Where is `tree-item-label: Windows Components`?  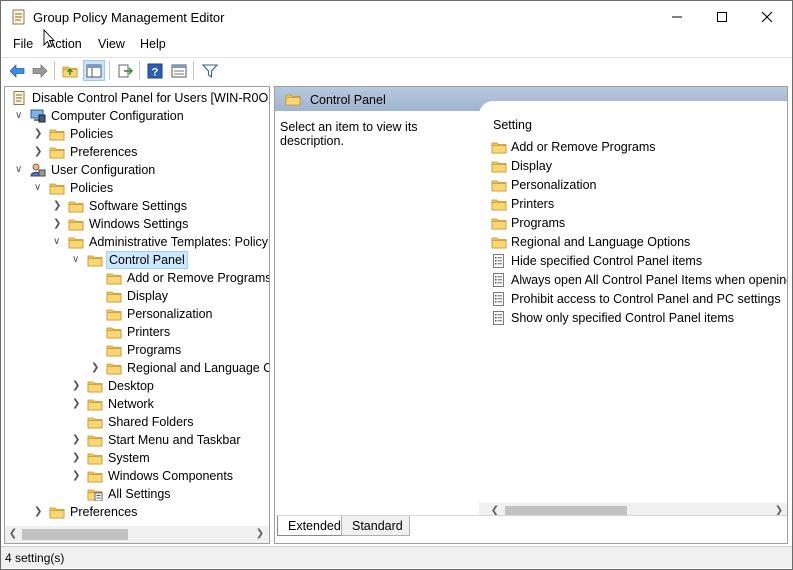
tree-item-label: Windows Components is located at coordinates (171, 476).